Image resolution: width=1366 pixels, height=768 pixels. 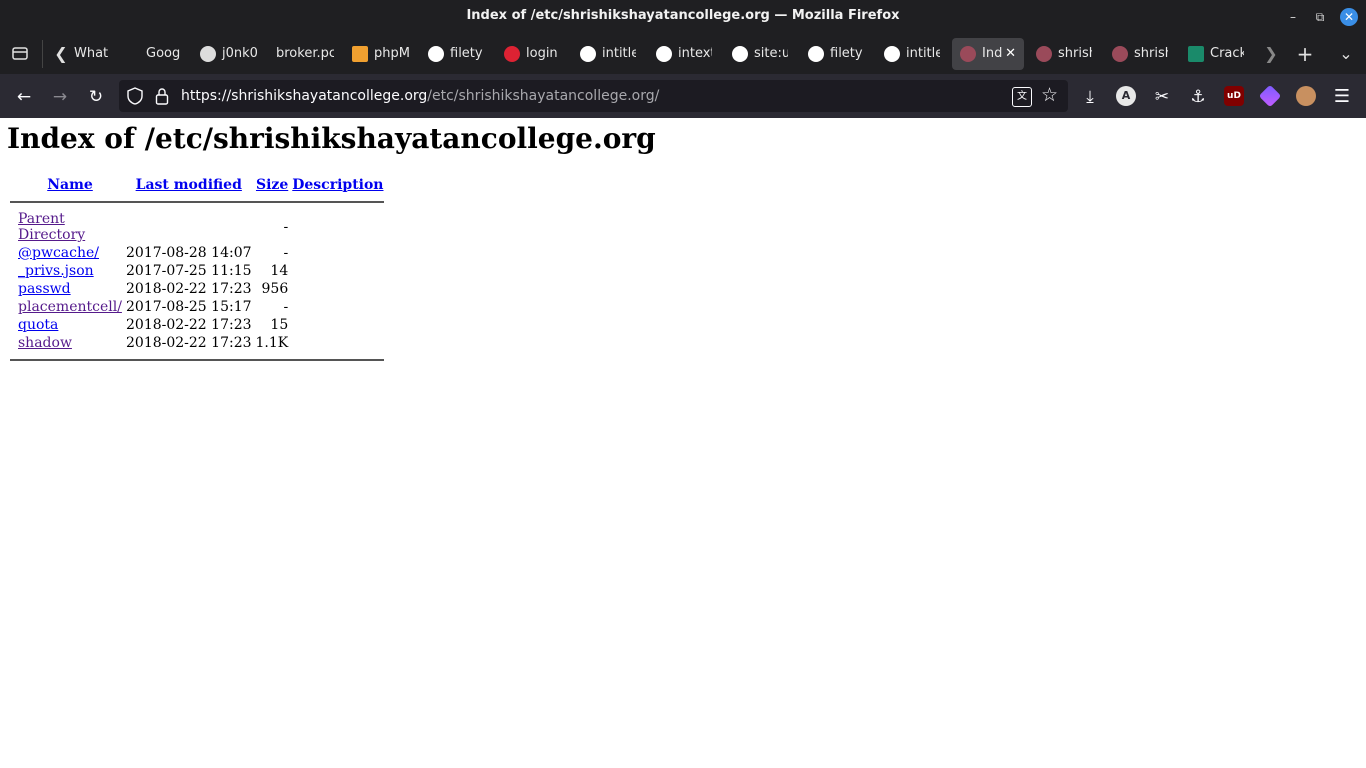 I want to click on tab-11: filety, so click(x=836, y=54).